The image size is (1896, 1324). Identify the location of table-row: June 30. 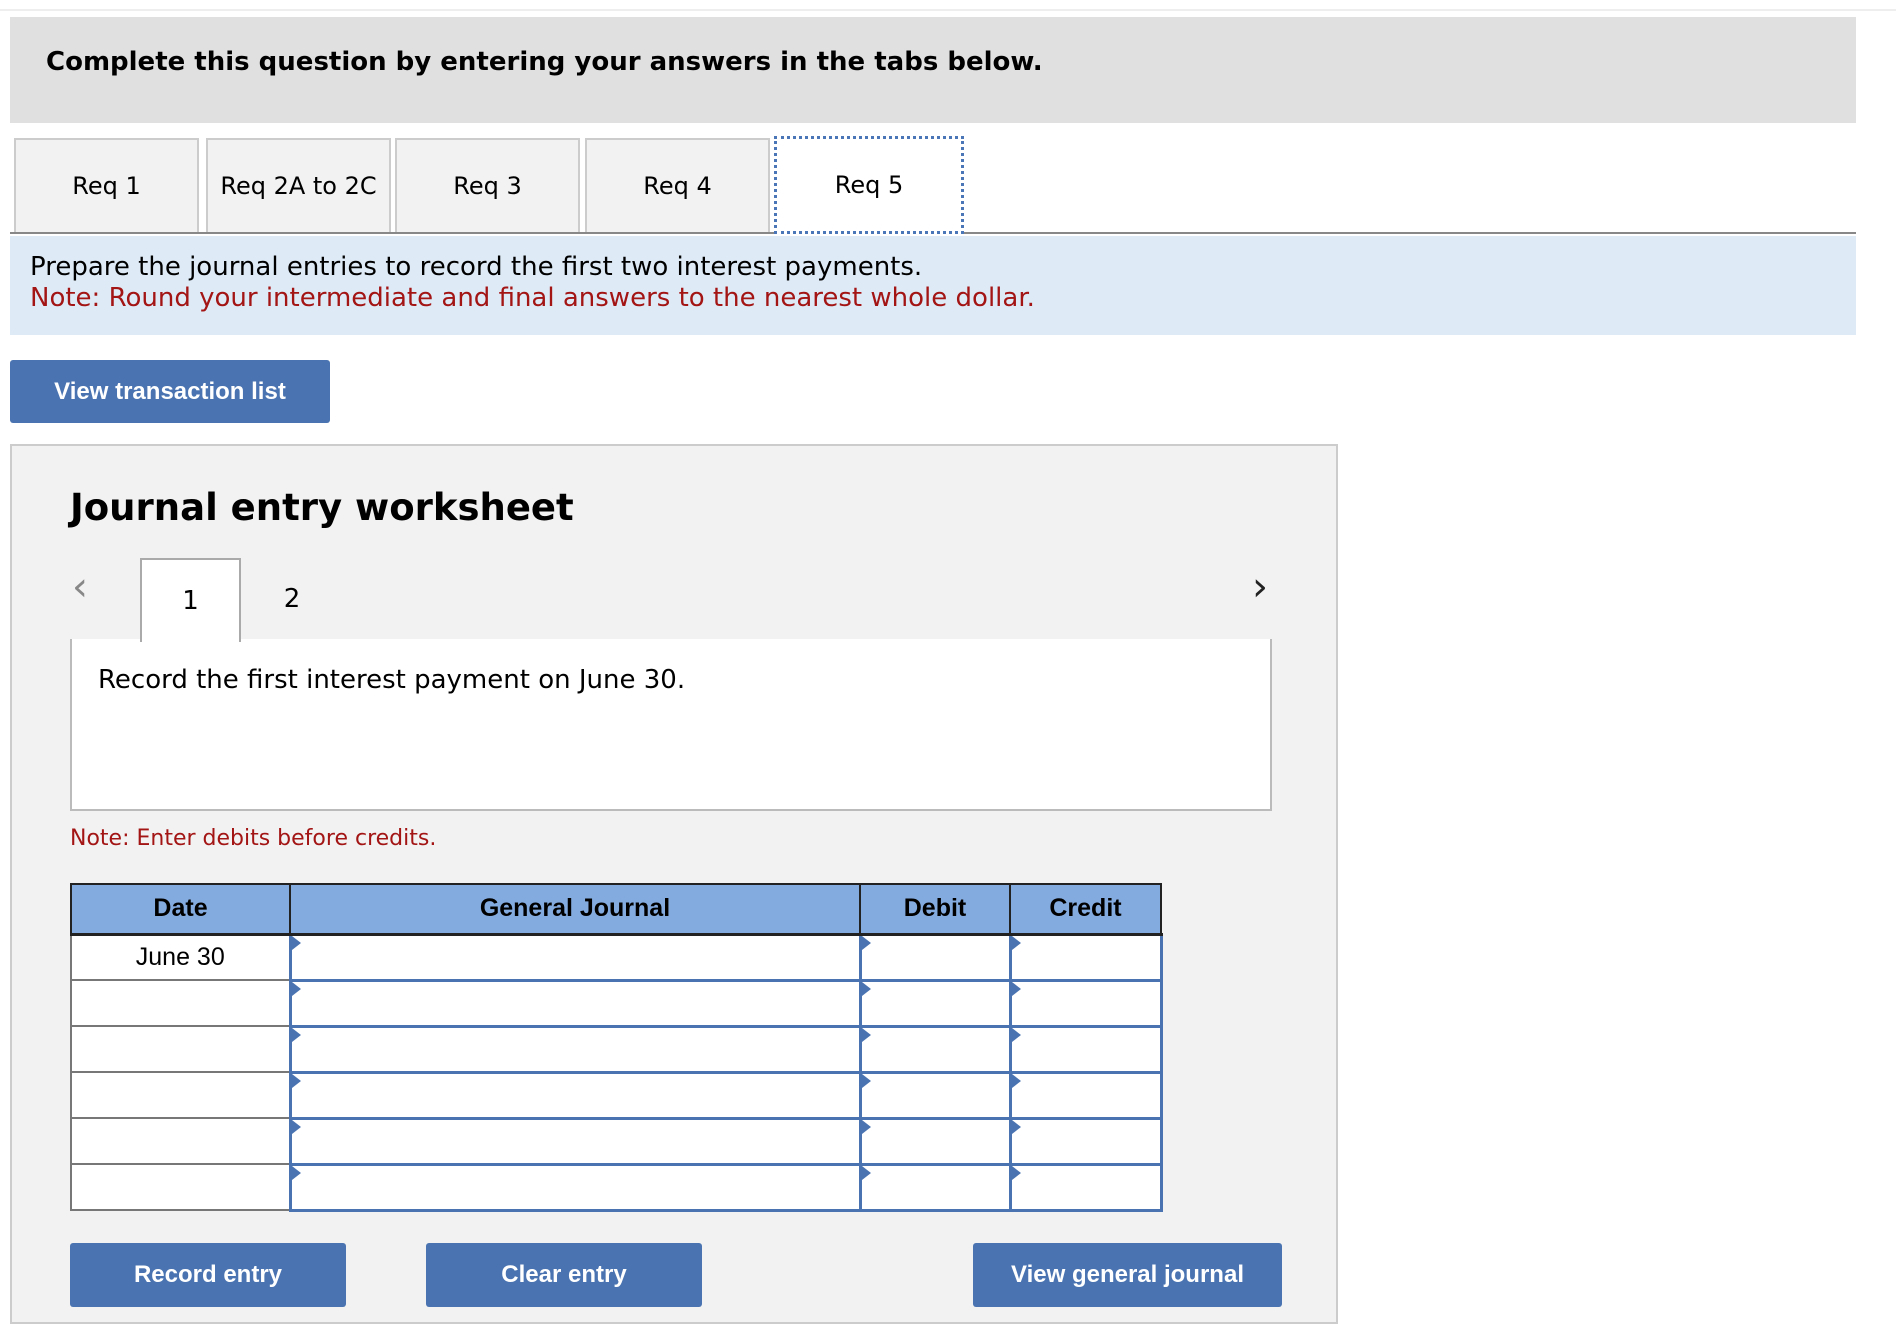
(616, 957).